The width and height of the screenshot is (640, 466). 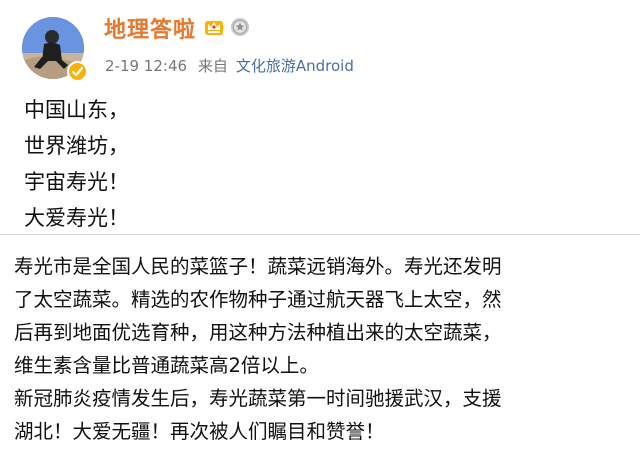 What do you see at coordinates (258, 266) in the screenshot?
I see `caption-line: 寿光市是全国人民的菜篮子！蔬菜远销海外。寿光还发明` at bounding box center [258, 266].